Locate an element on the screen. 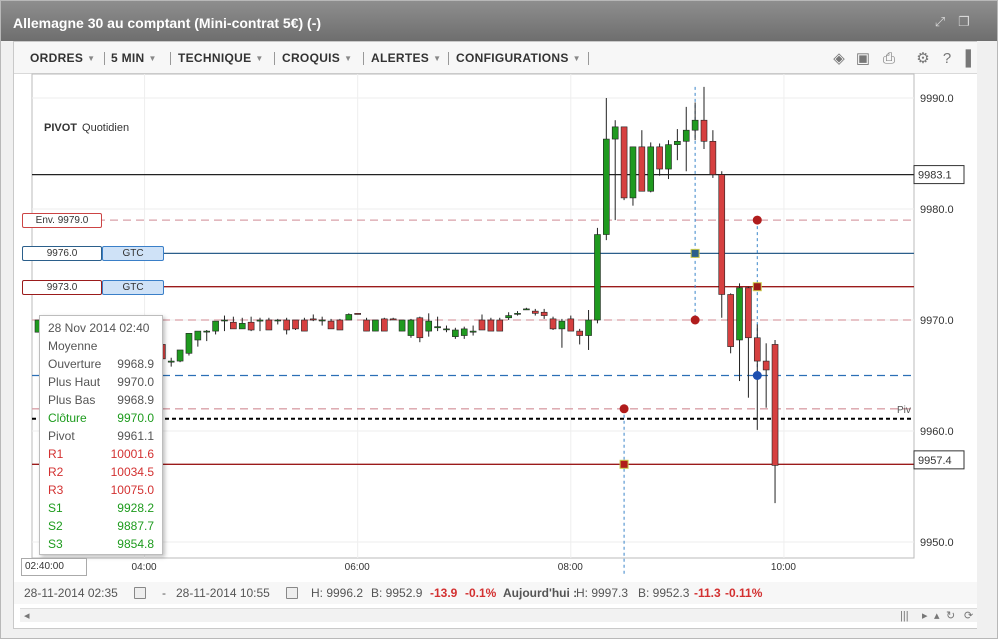 The height and width of the screenshot is (639, 998). indicator-name: PIVOT is located at coordinates (61, 128).